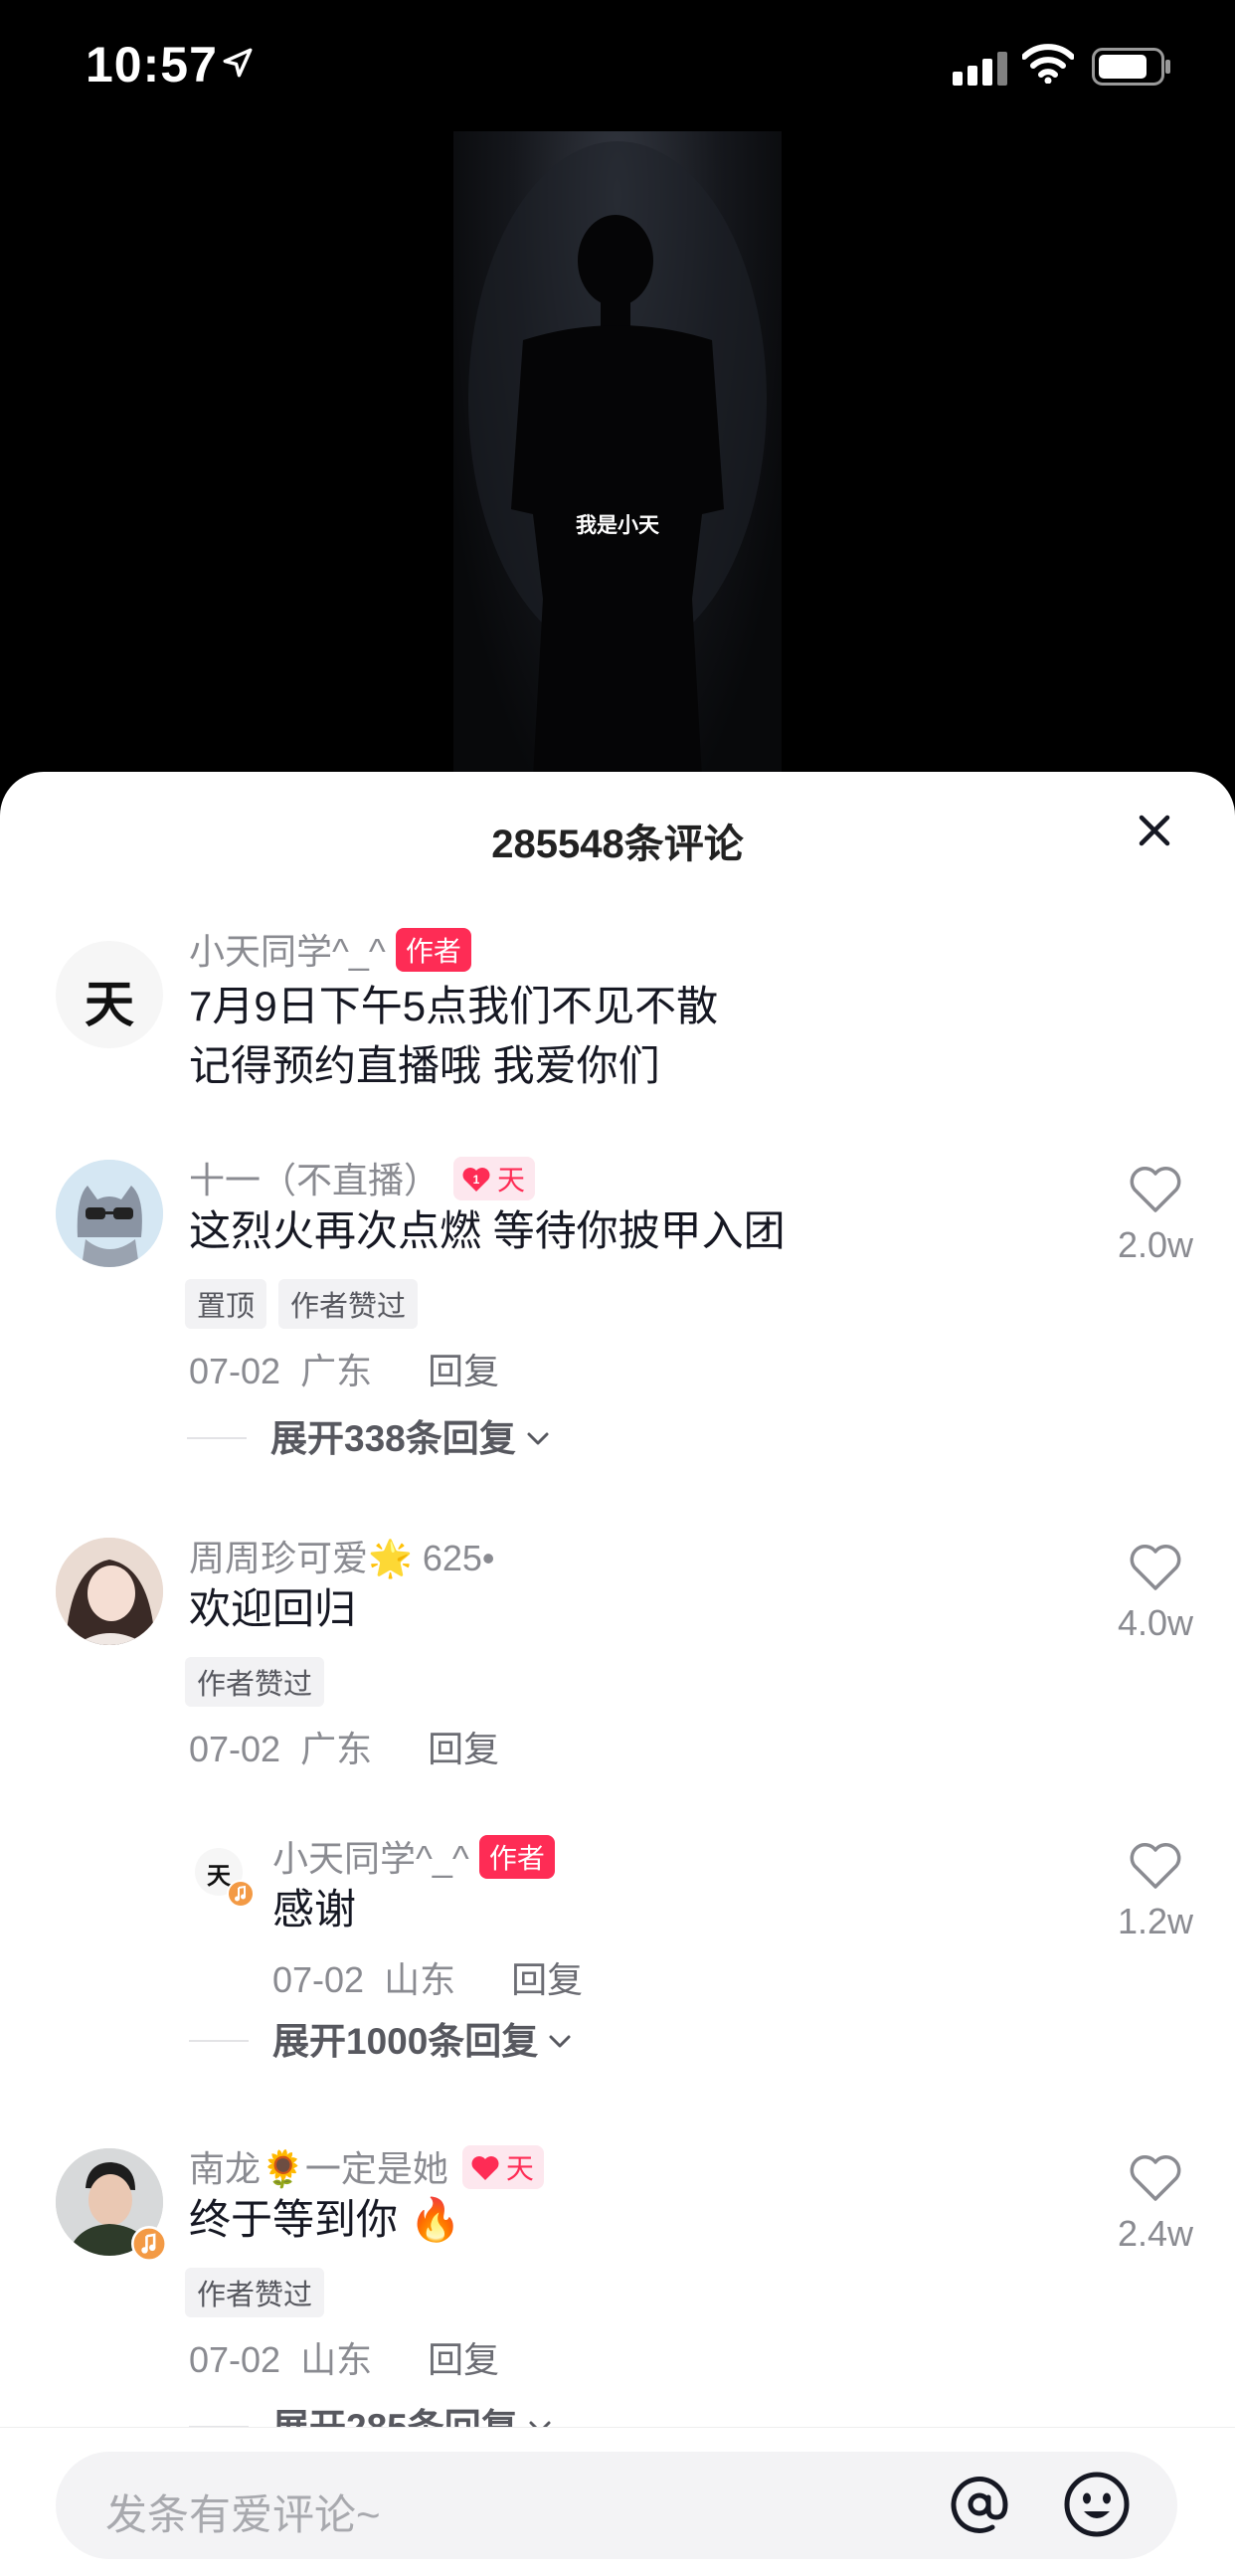 This screenshot has height=2576, width=1235. Describe the element at coordinates (109, 1004) in the screenshot. I see `avatar-char: 天` at that location.